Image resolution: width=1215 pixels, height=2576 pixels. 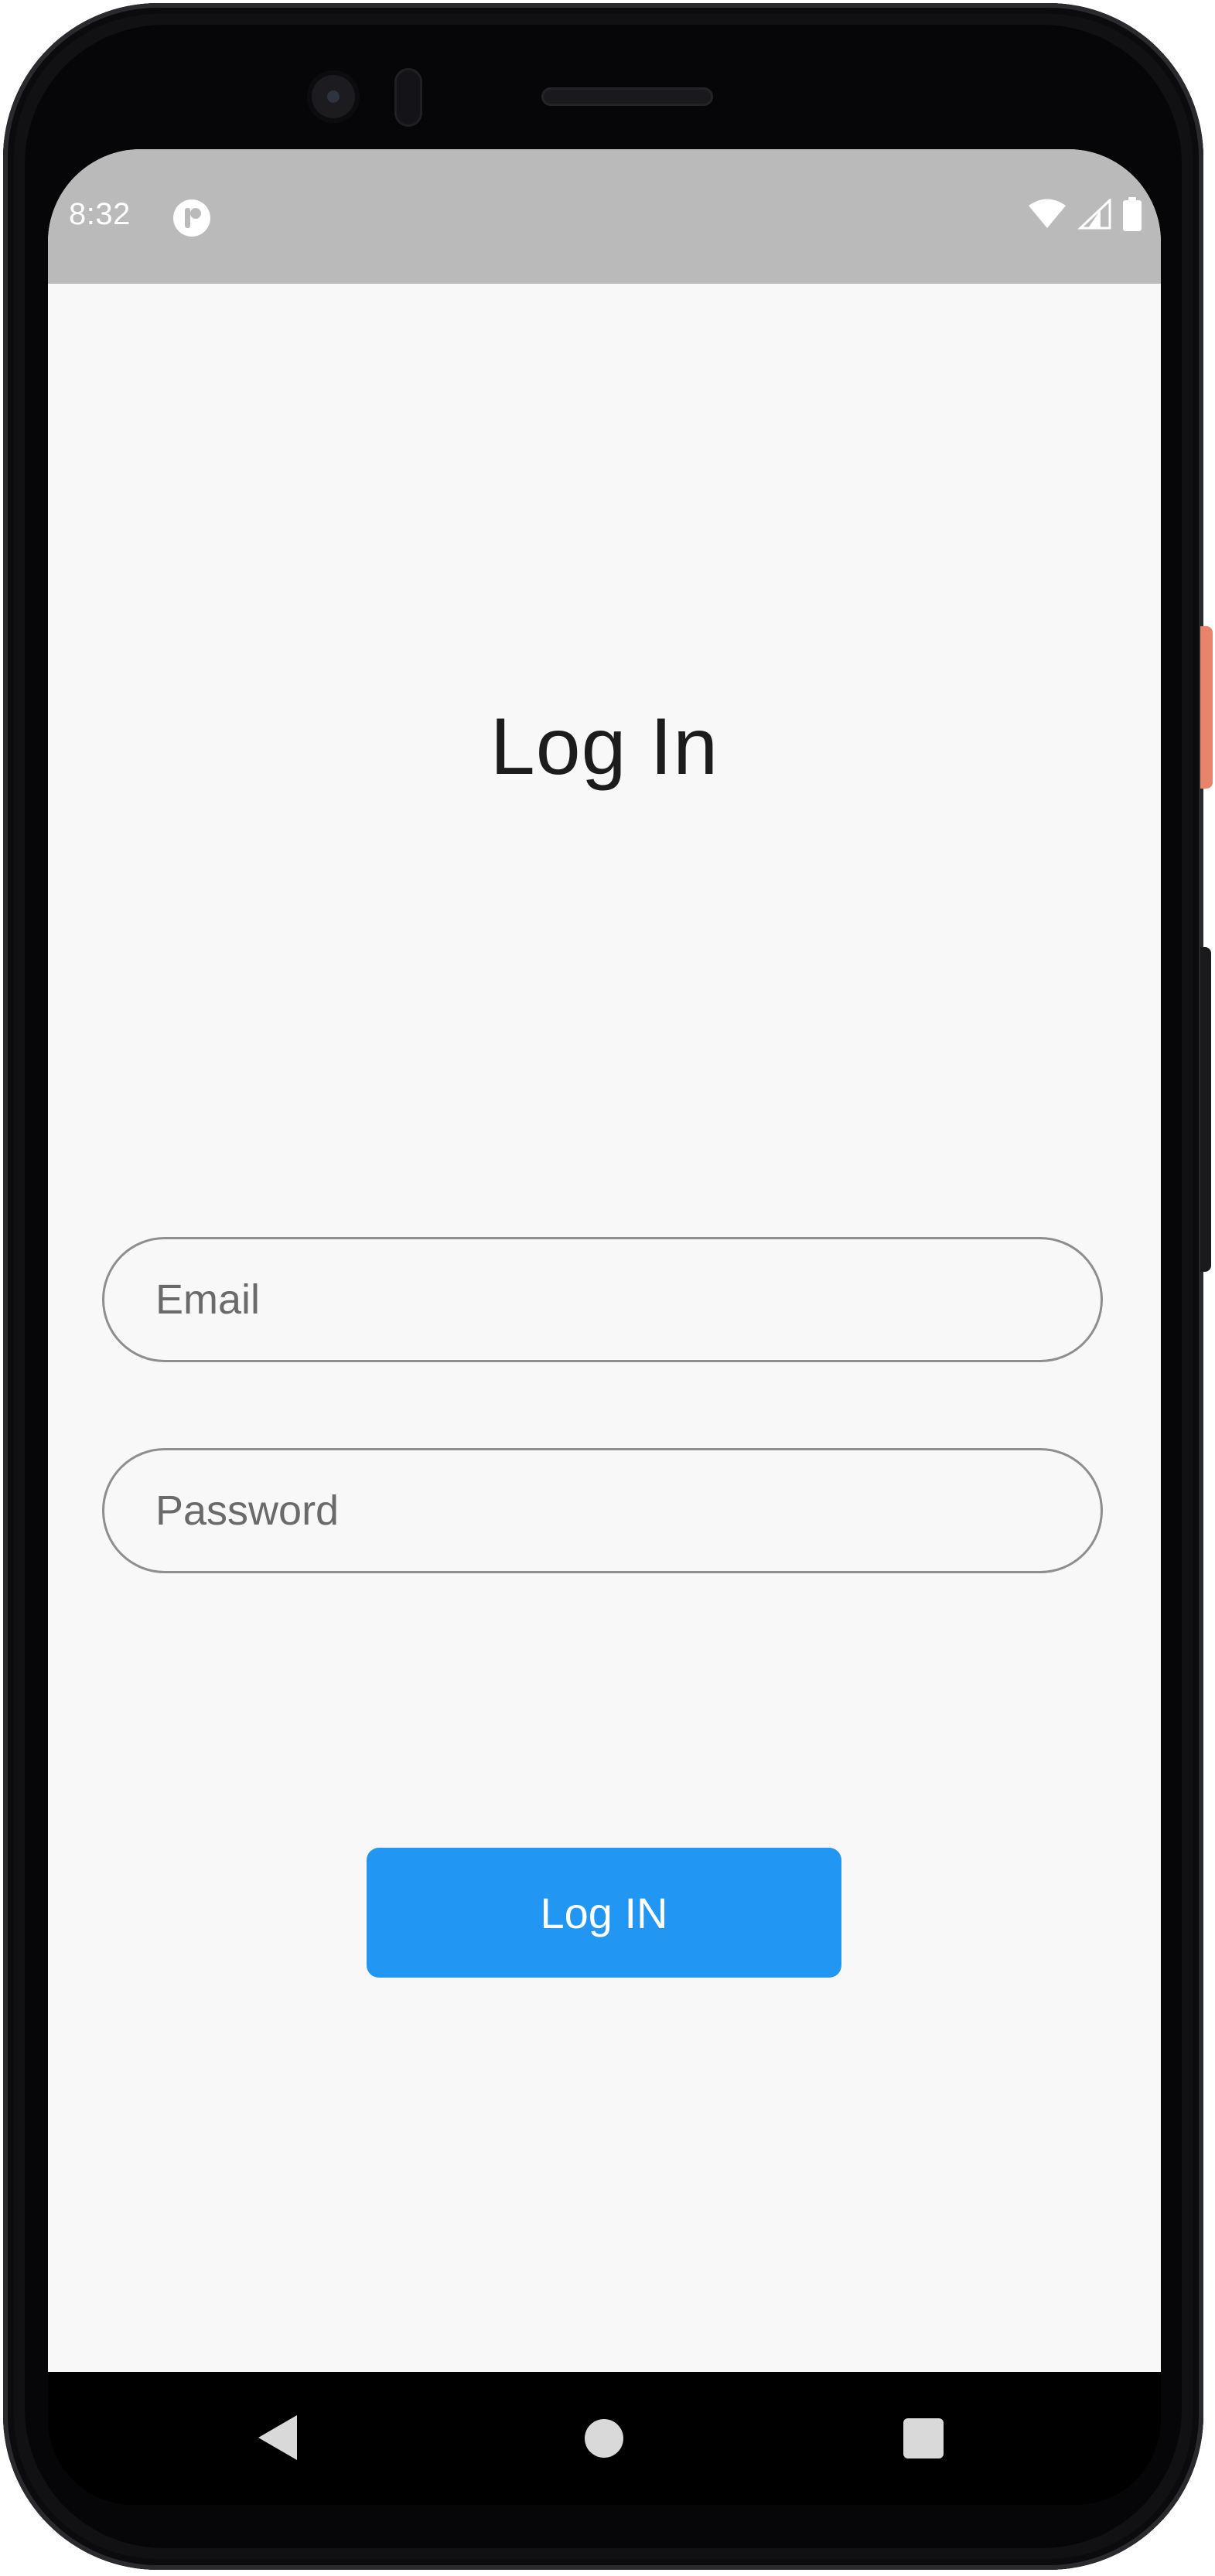 I want to click on app-notification-icon, so click(x=192, y=218).